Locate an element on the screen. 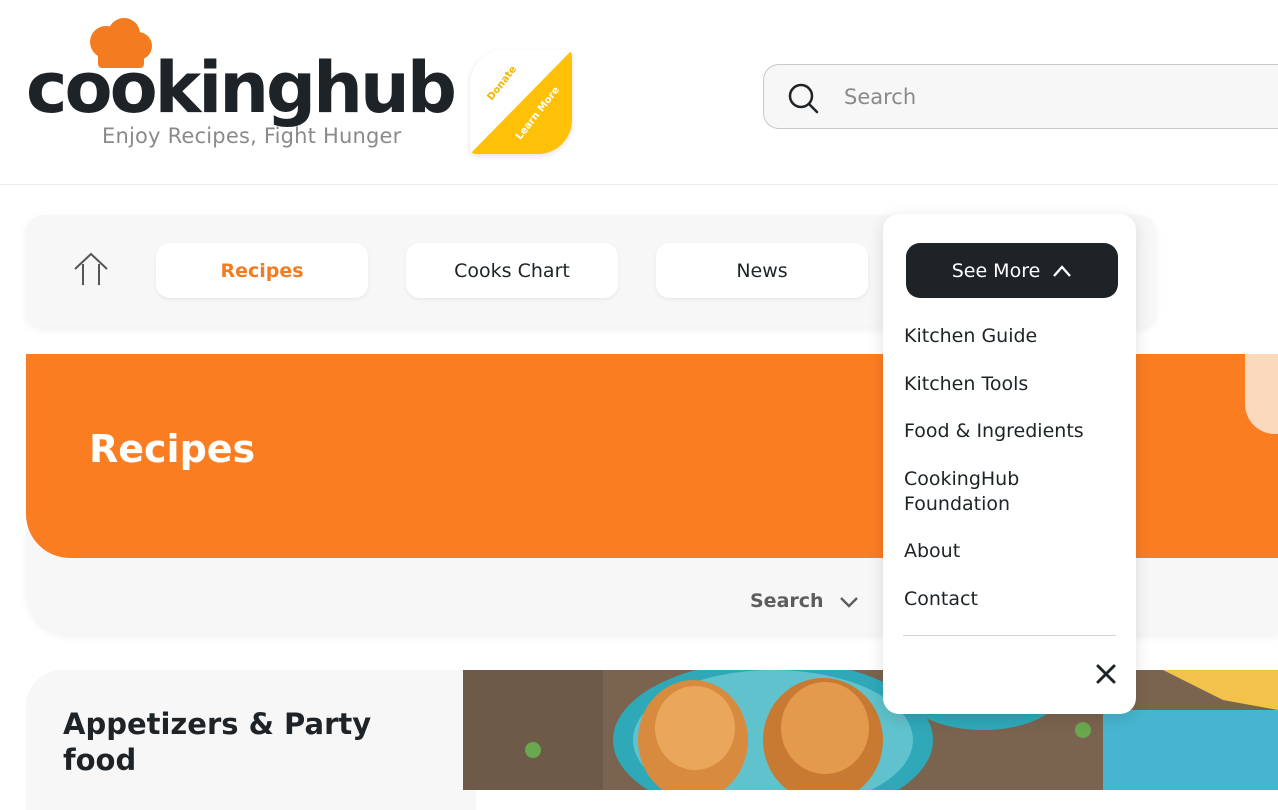 The width and height of the screenshot is (1278, 810). donate-badge: Donate Learn More is located at coordinates (521, 102).